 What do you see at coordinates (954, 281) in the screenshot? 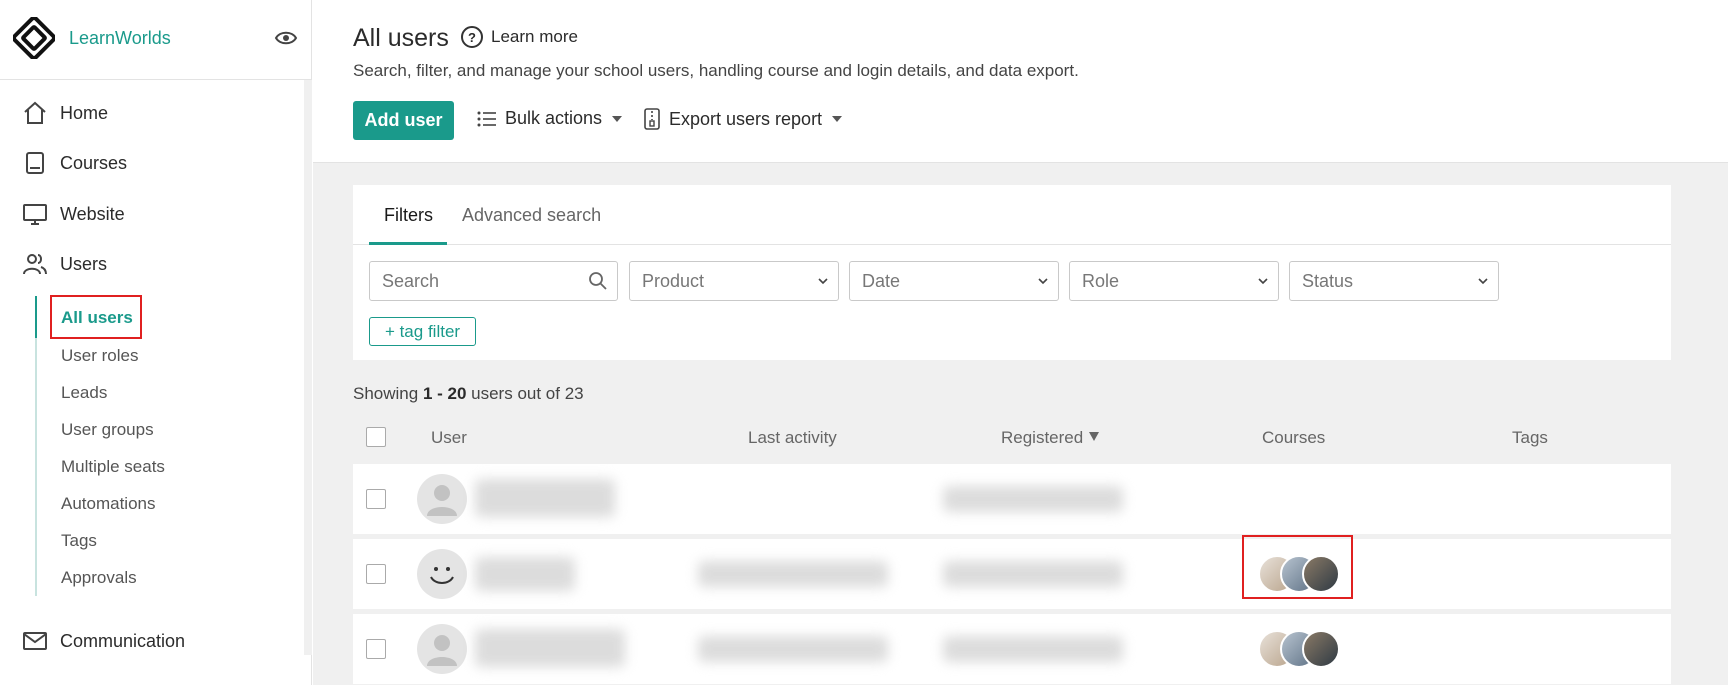
I see `date-select: Date` at bounding box center [954, 281].